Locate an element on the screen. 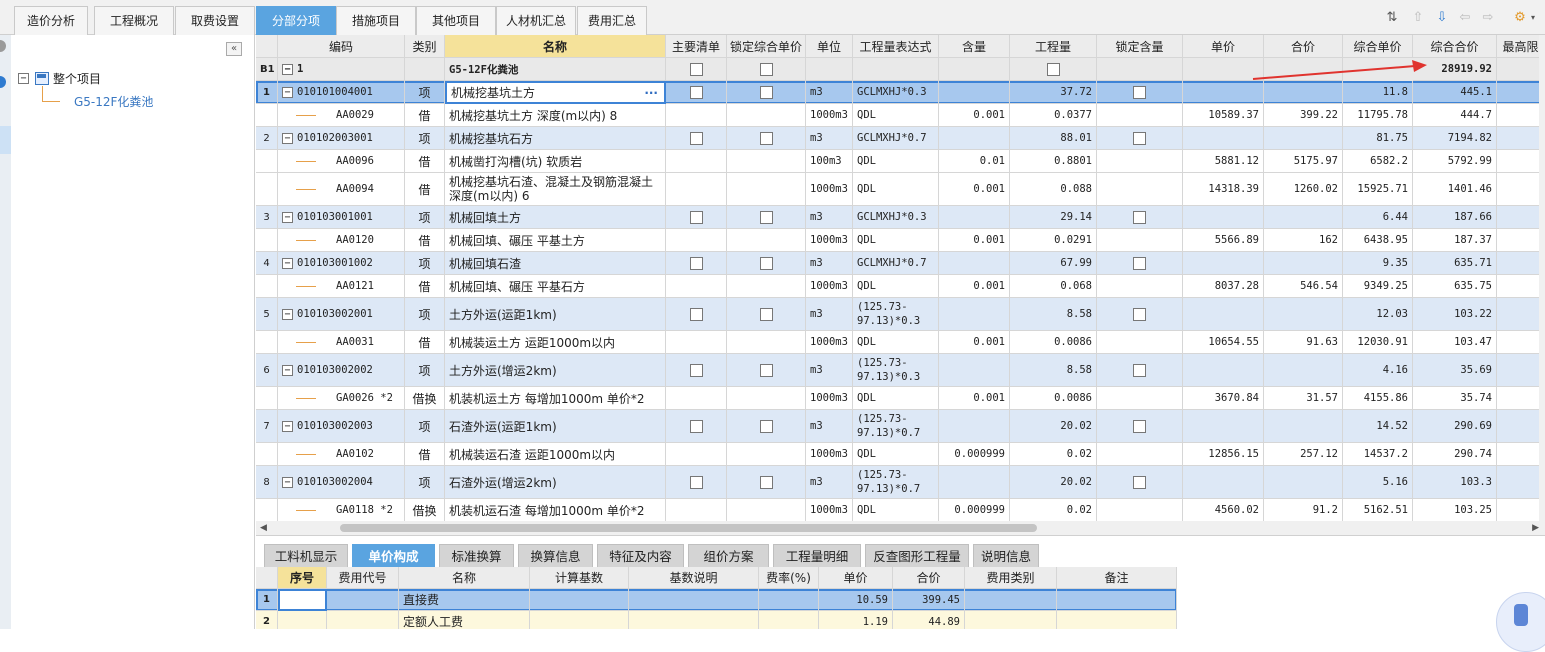  tab-1: 工程概况 is located at coordinates (134, 20).